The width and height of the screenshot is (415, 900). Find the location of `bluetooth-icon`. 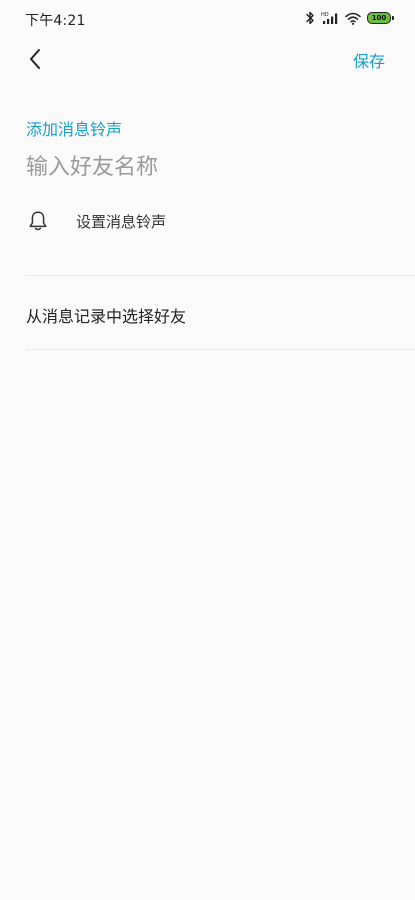

bluetooth-icon is located at coordinates (310, 18).